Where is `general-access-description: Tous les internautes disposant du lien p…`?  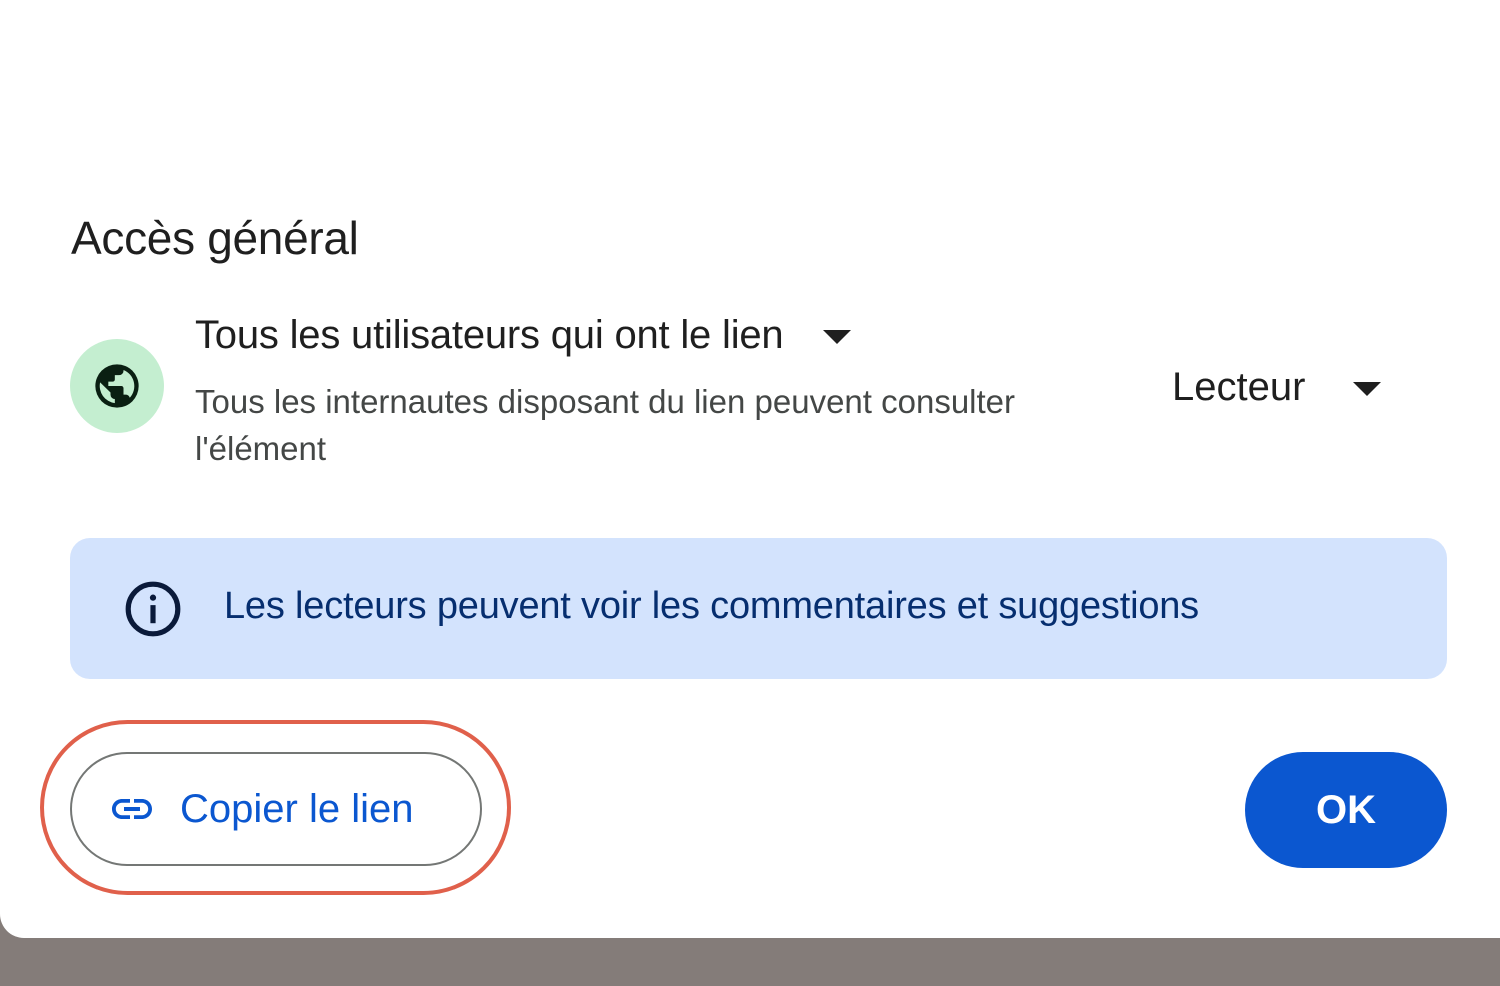
general-access-description: Tous les internautes disposant du lien p… is located at coordinates (605, 425).